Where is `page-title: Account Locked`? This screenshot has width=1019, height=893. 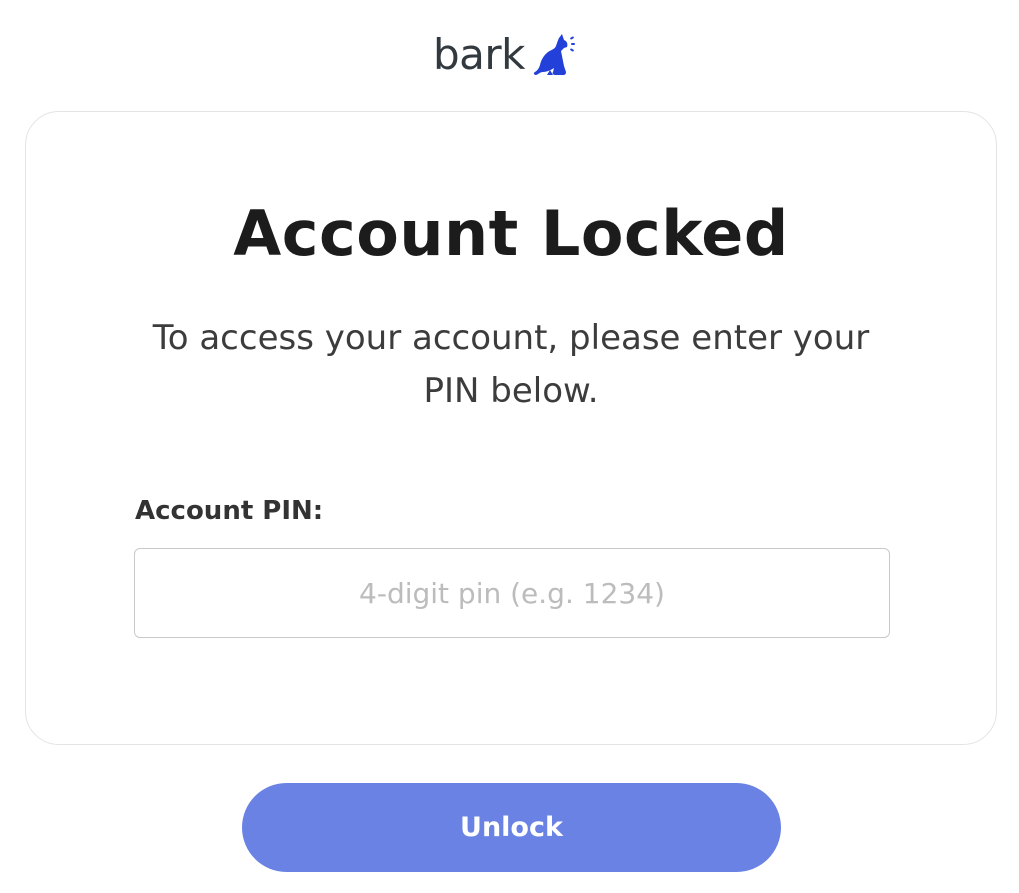
page-title: Account Locked is located at coordinates (511, 233).